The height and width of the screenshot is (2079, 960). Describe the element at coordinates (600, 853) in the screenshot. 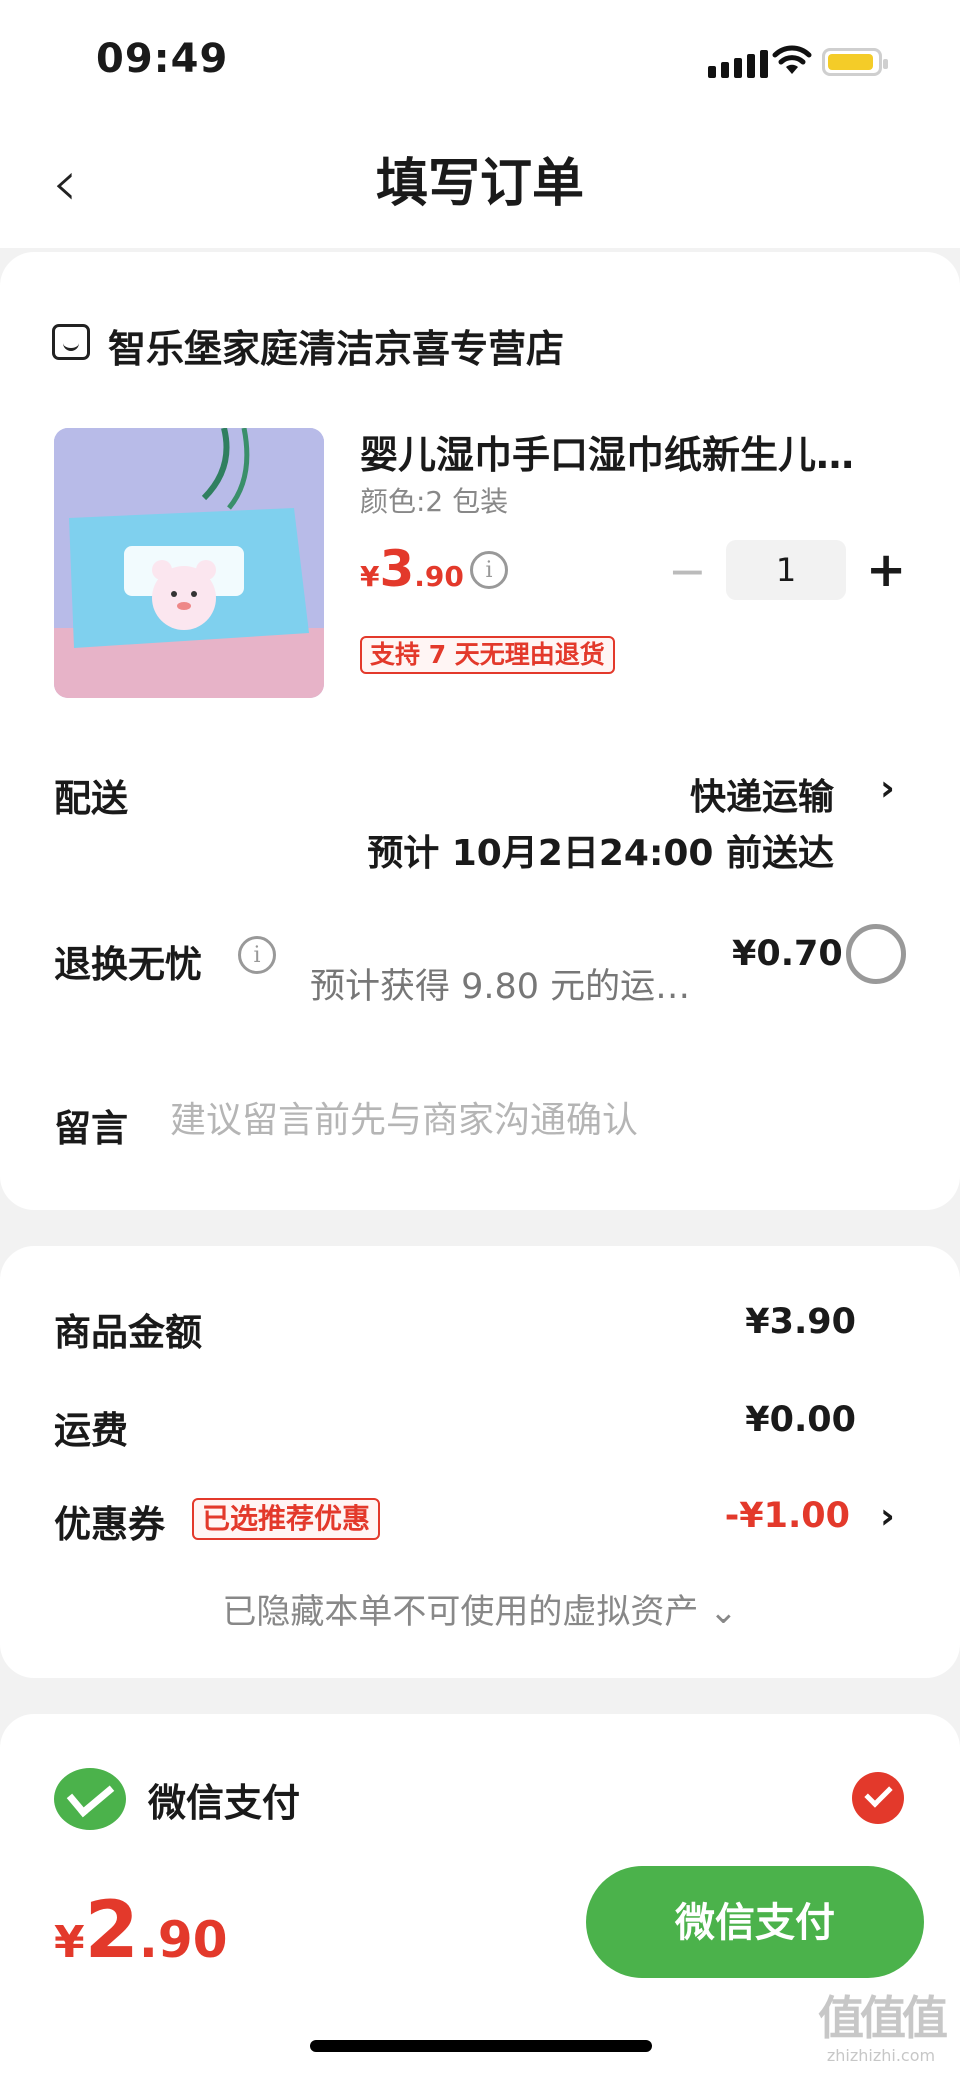

I see `shipping-eta: 预计 10月2日24:00 前送达` at that location.